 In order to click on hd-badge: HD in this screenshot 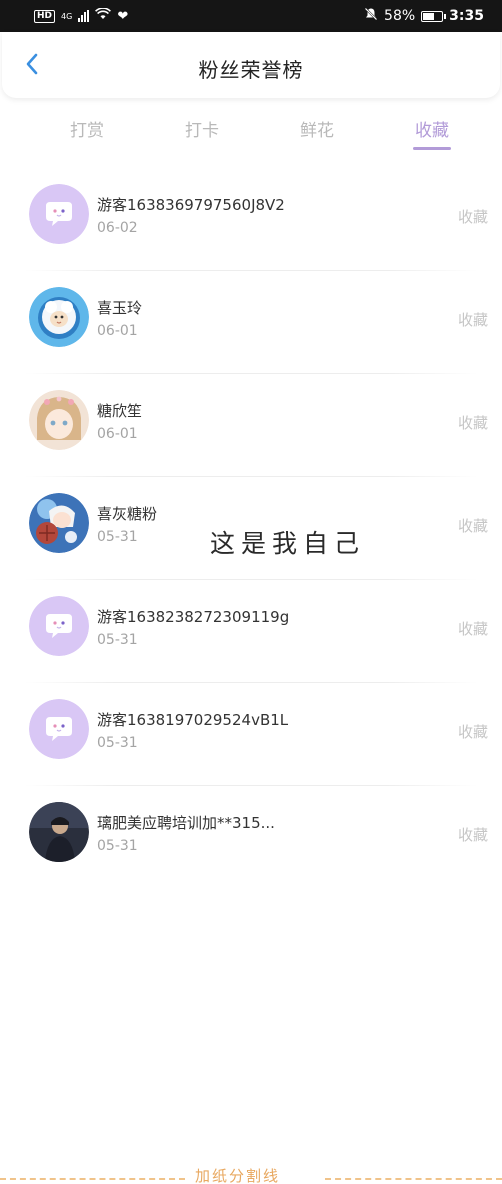, I will do `click(45, 16)`.